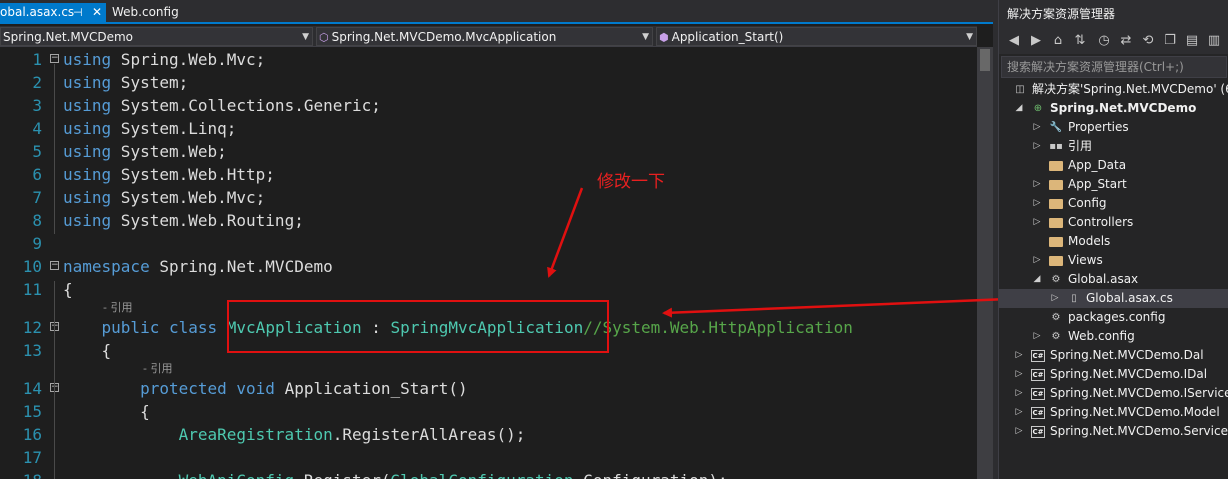 The width and height of the screenshot is (1228, 479). I want to click on tree-item: ▷ C# Spring.Net.MVCDemo.Service, so click(1113, 431).